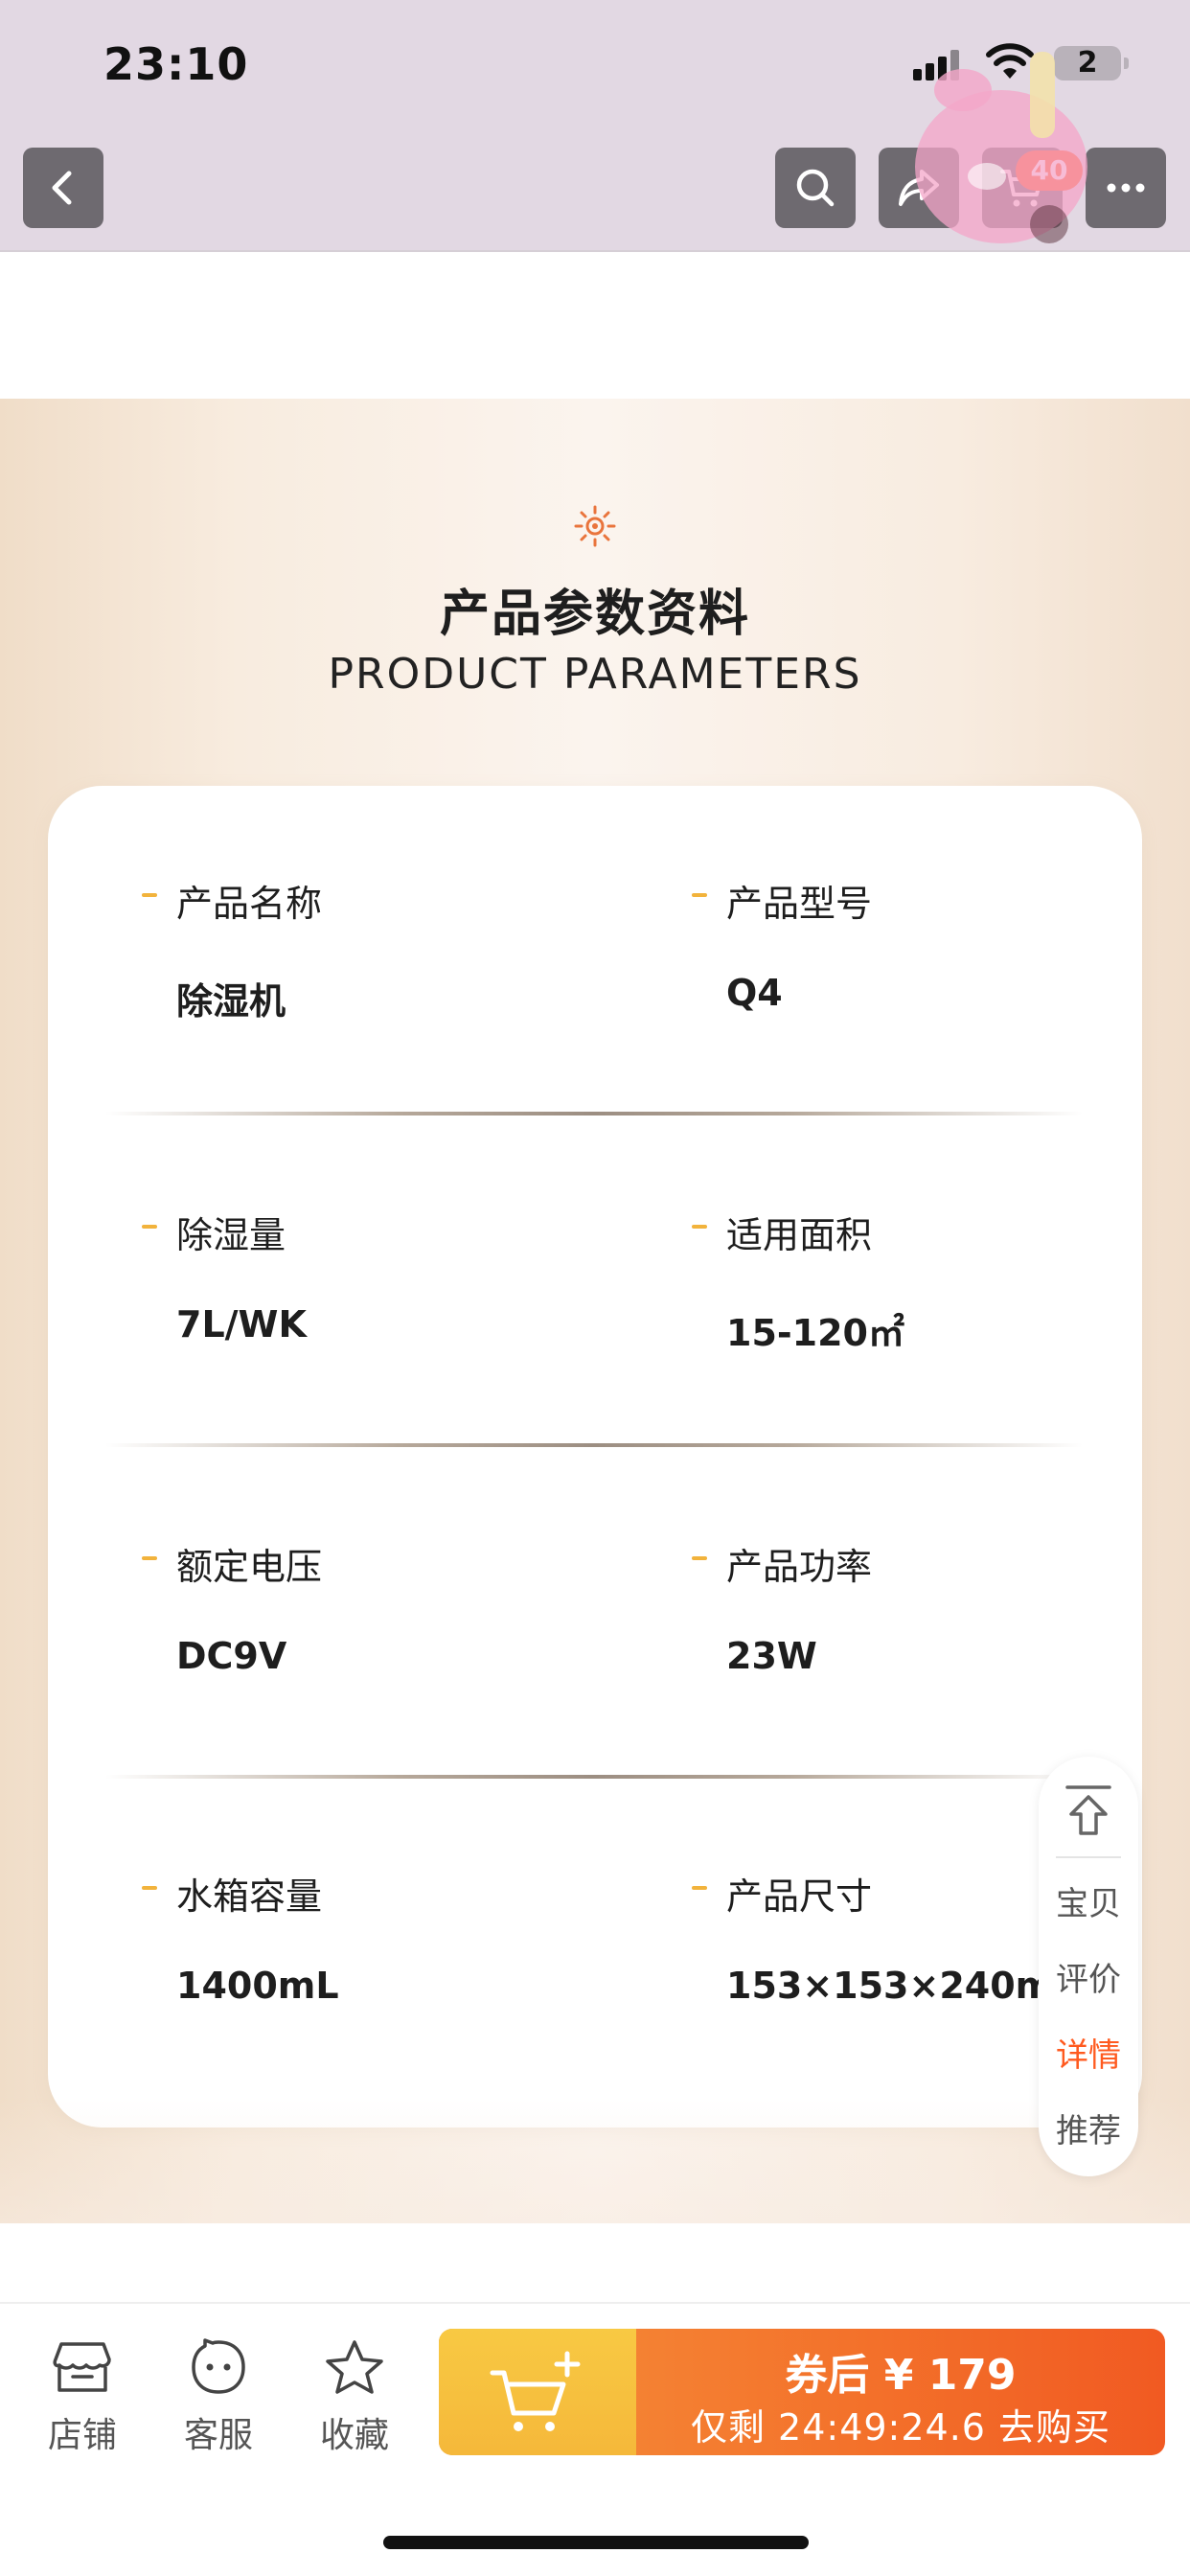  Describe the element at coordinates (596, 2542) in the screenshot. I see `home-indicator` at that location.